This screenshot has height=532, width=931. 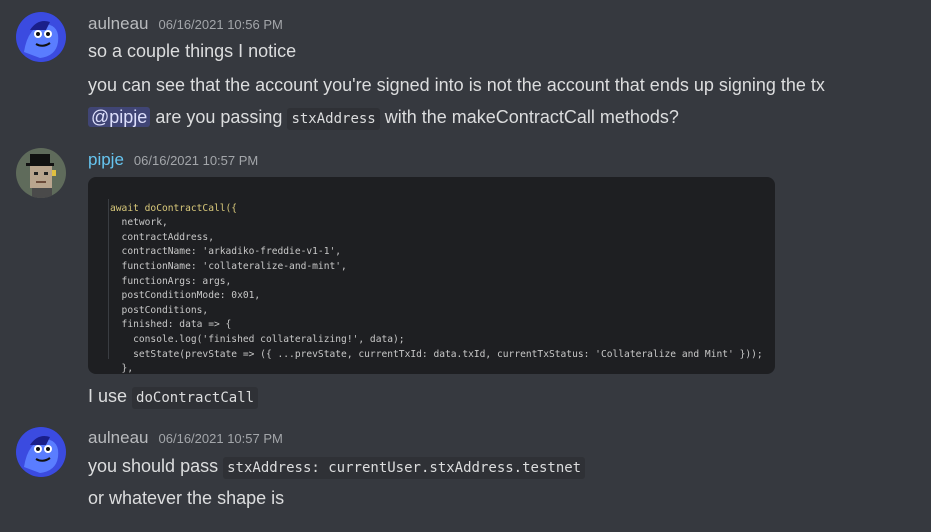 I want to click on inline-code: doContractCall, so click(x=195, y=398).